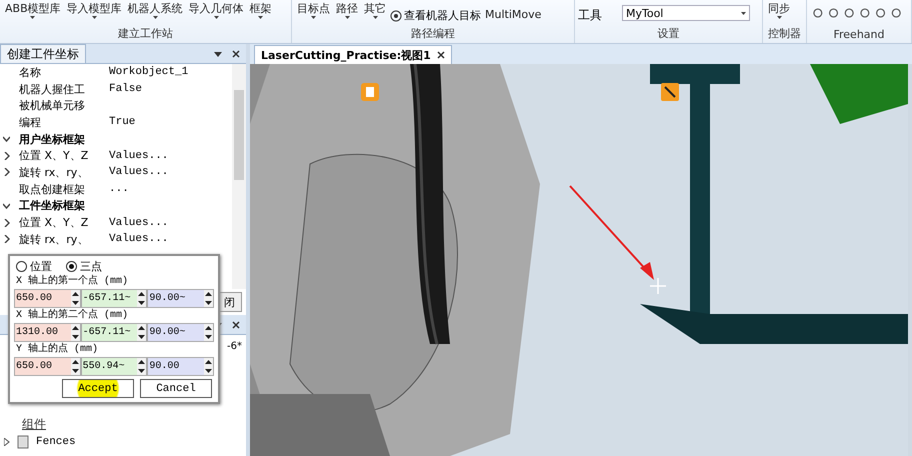 Image resolution: width=912 pixels, height=456 pixels. What do you see at coordinates (145, 34) in the screenshot?
I see `group-label: 建立工作站` at bounding box center [145, 34].